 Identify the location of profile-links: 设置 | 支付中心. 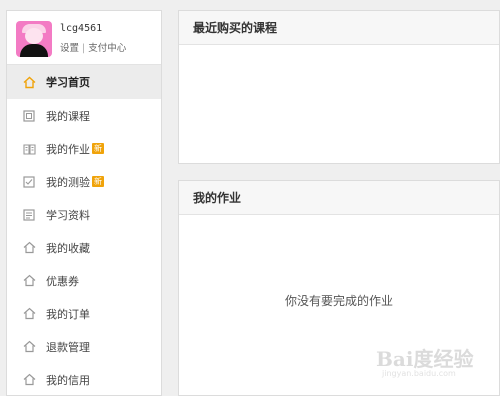
(93, 47).